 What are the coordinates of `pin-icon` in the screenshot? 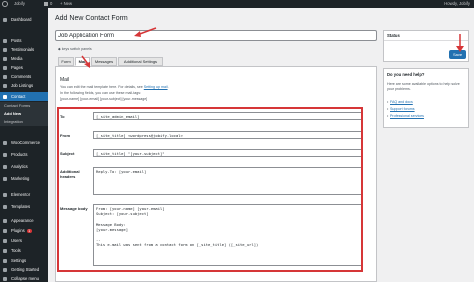 It's located at (5, 40).